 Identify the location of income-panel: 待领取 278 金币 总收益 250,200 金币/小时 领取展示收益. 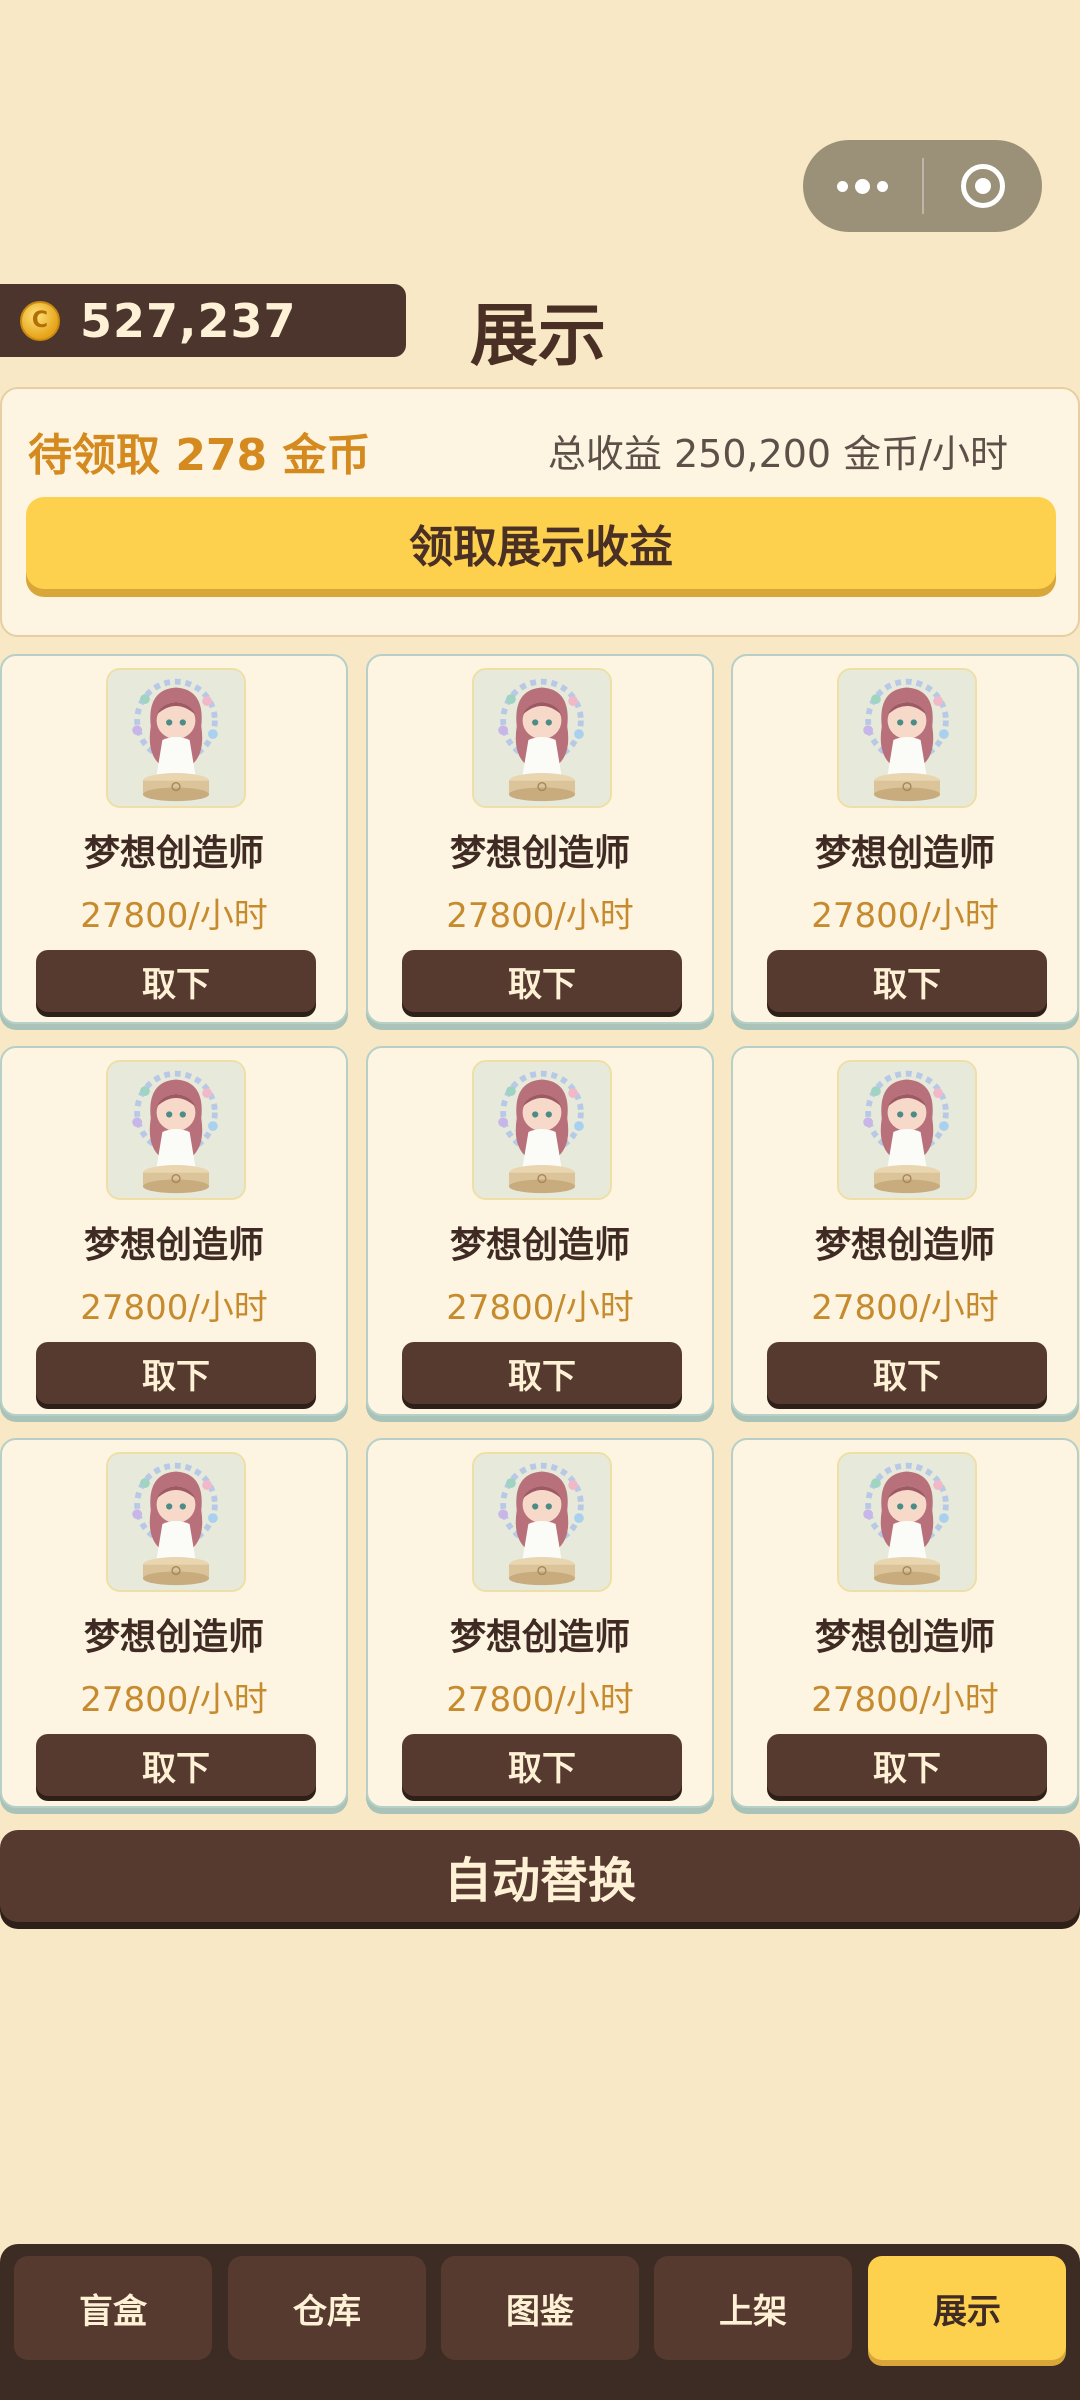
(540, 512).